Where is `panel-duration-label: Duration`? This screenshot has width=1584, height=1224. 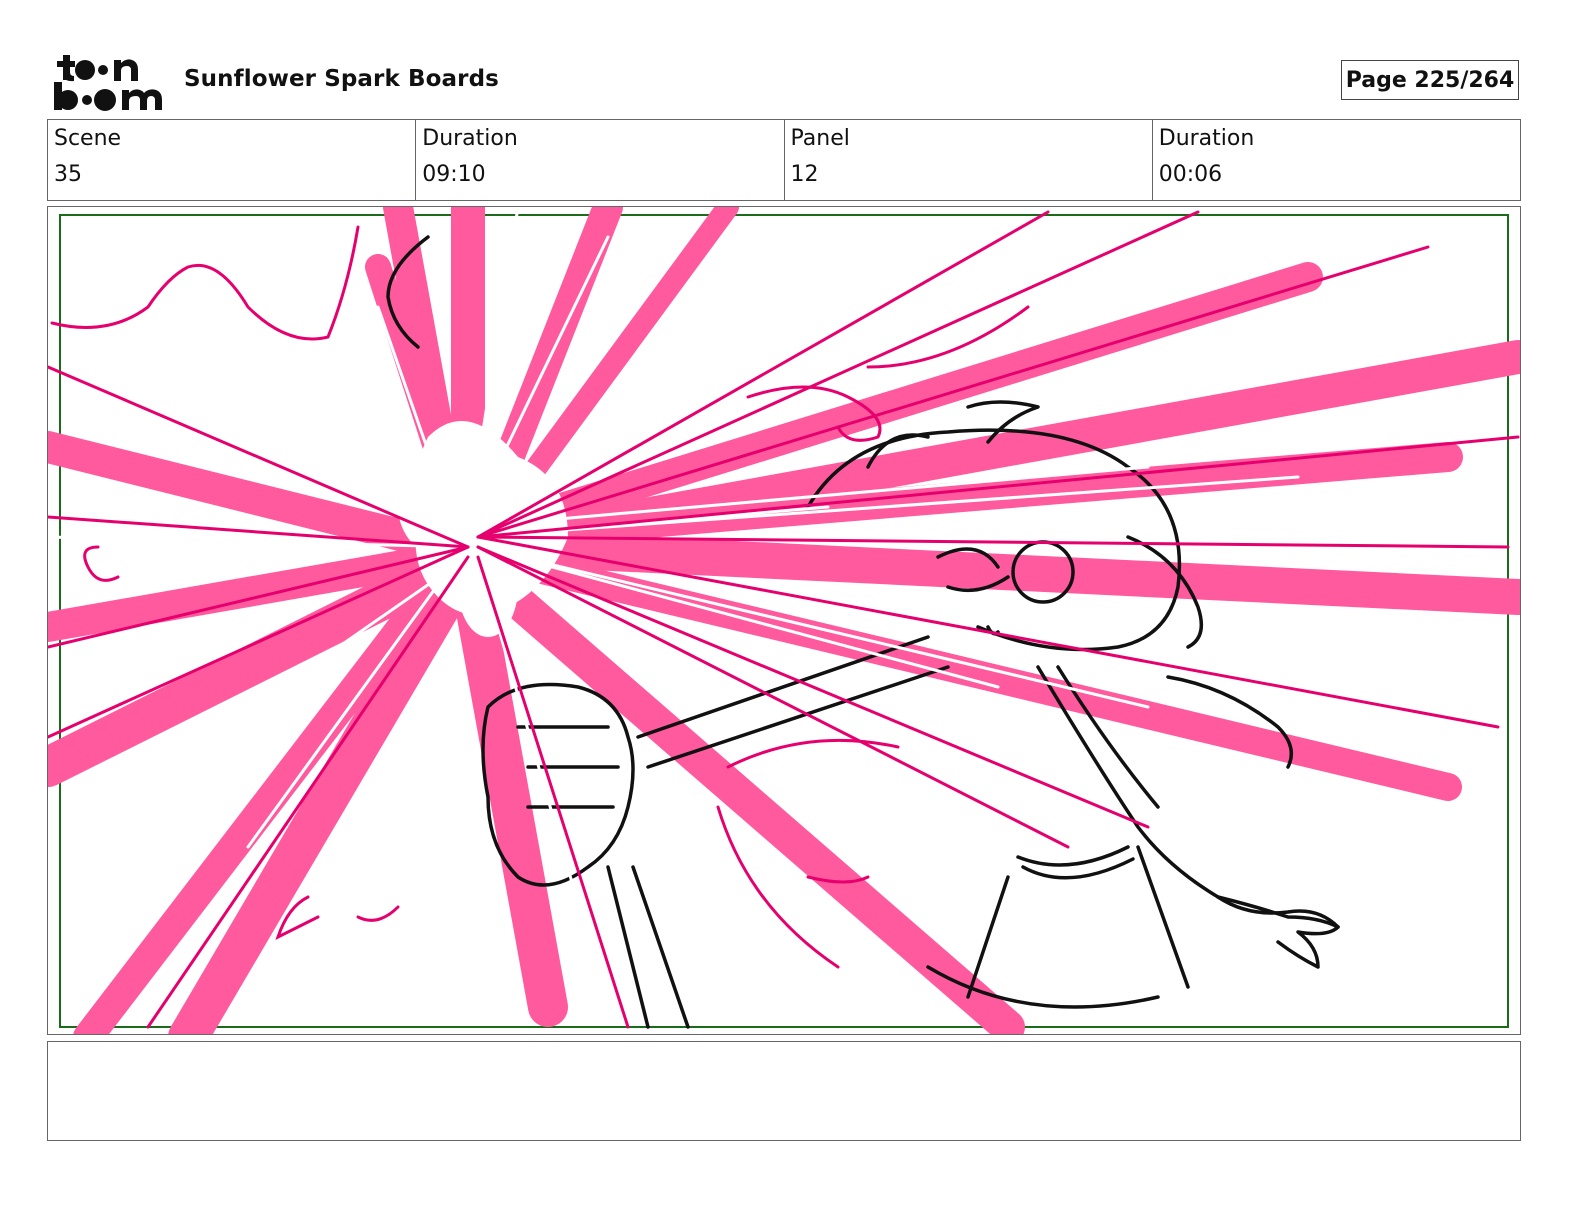
panel-duration-label: Duration is located at coordinates (1206, 138).